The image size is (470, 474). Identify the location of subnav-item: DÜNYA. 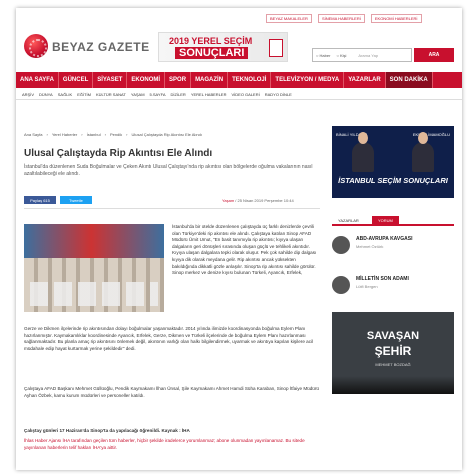
(46, 94).